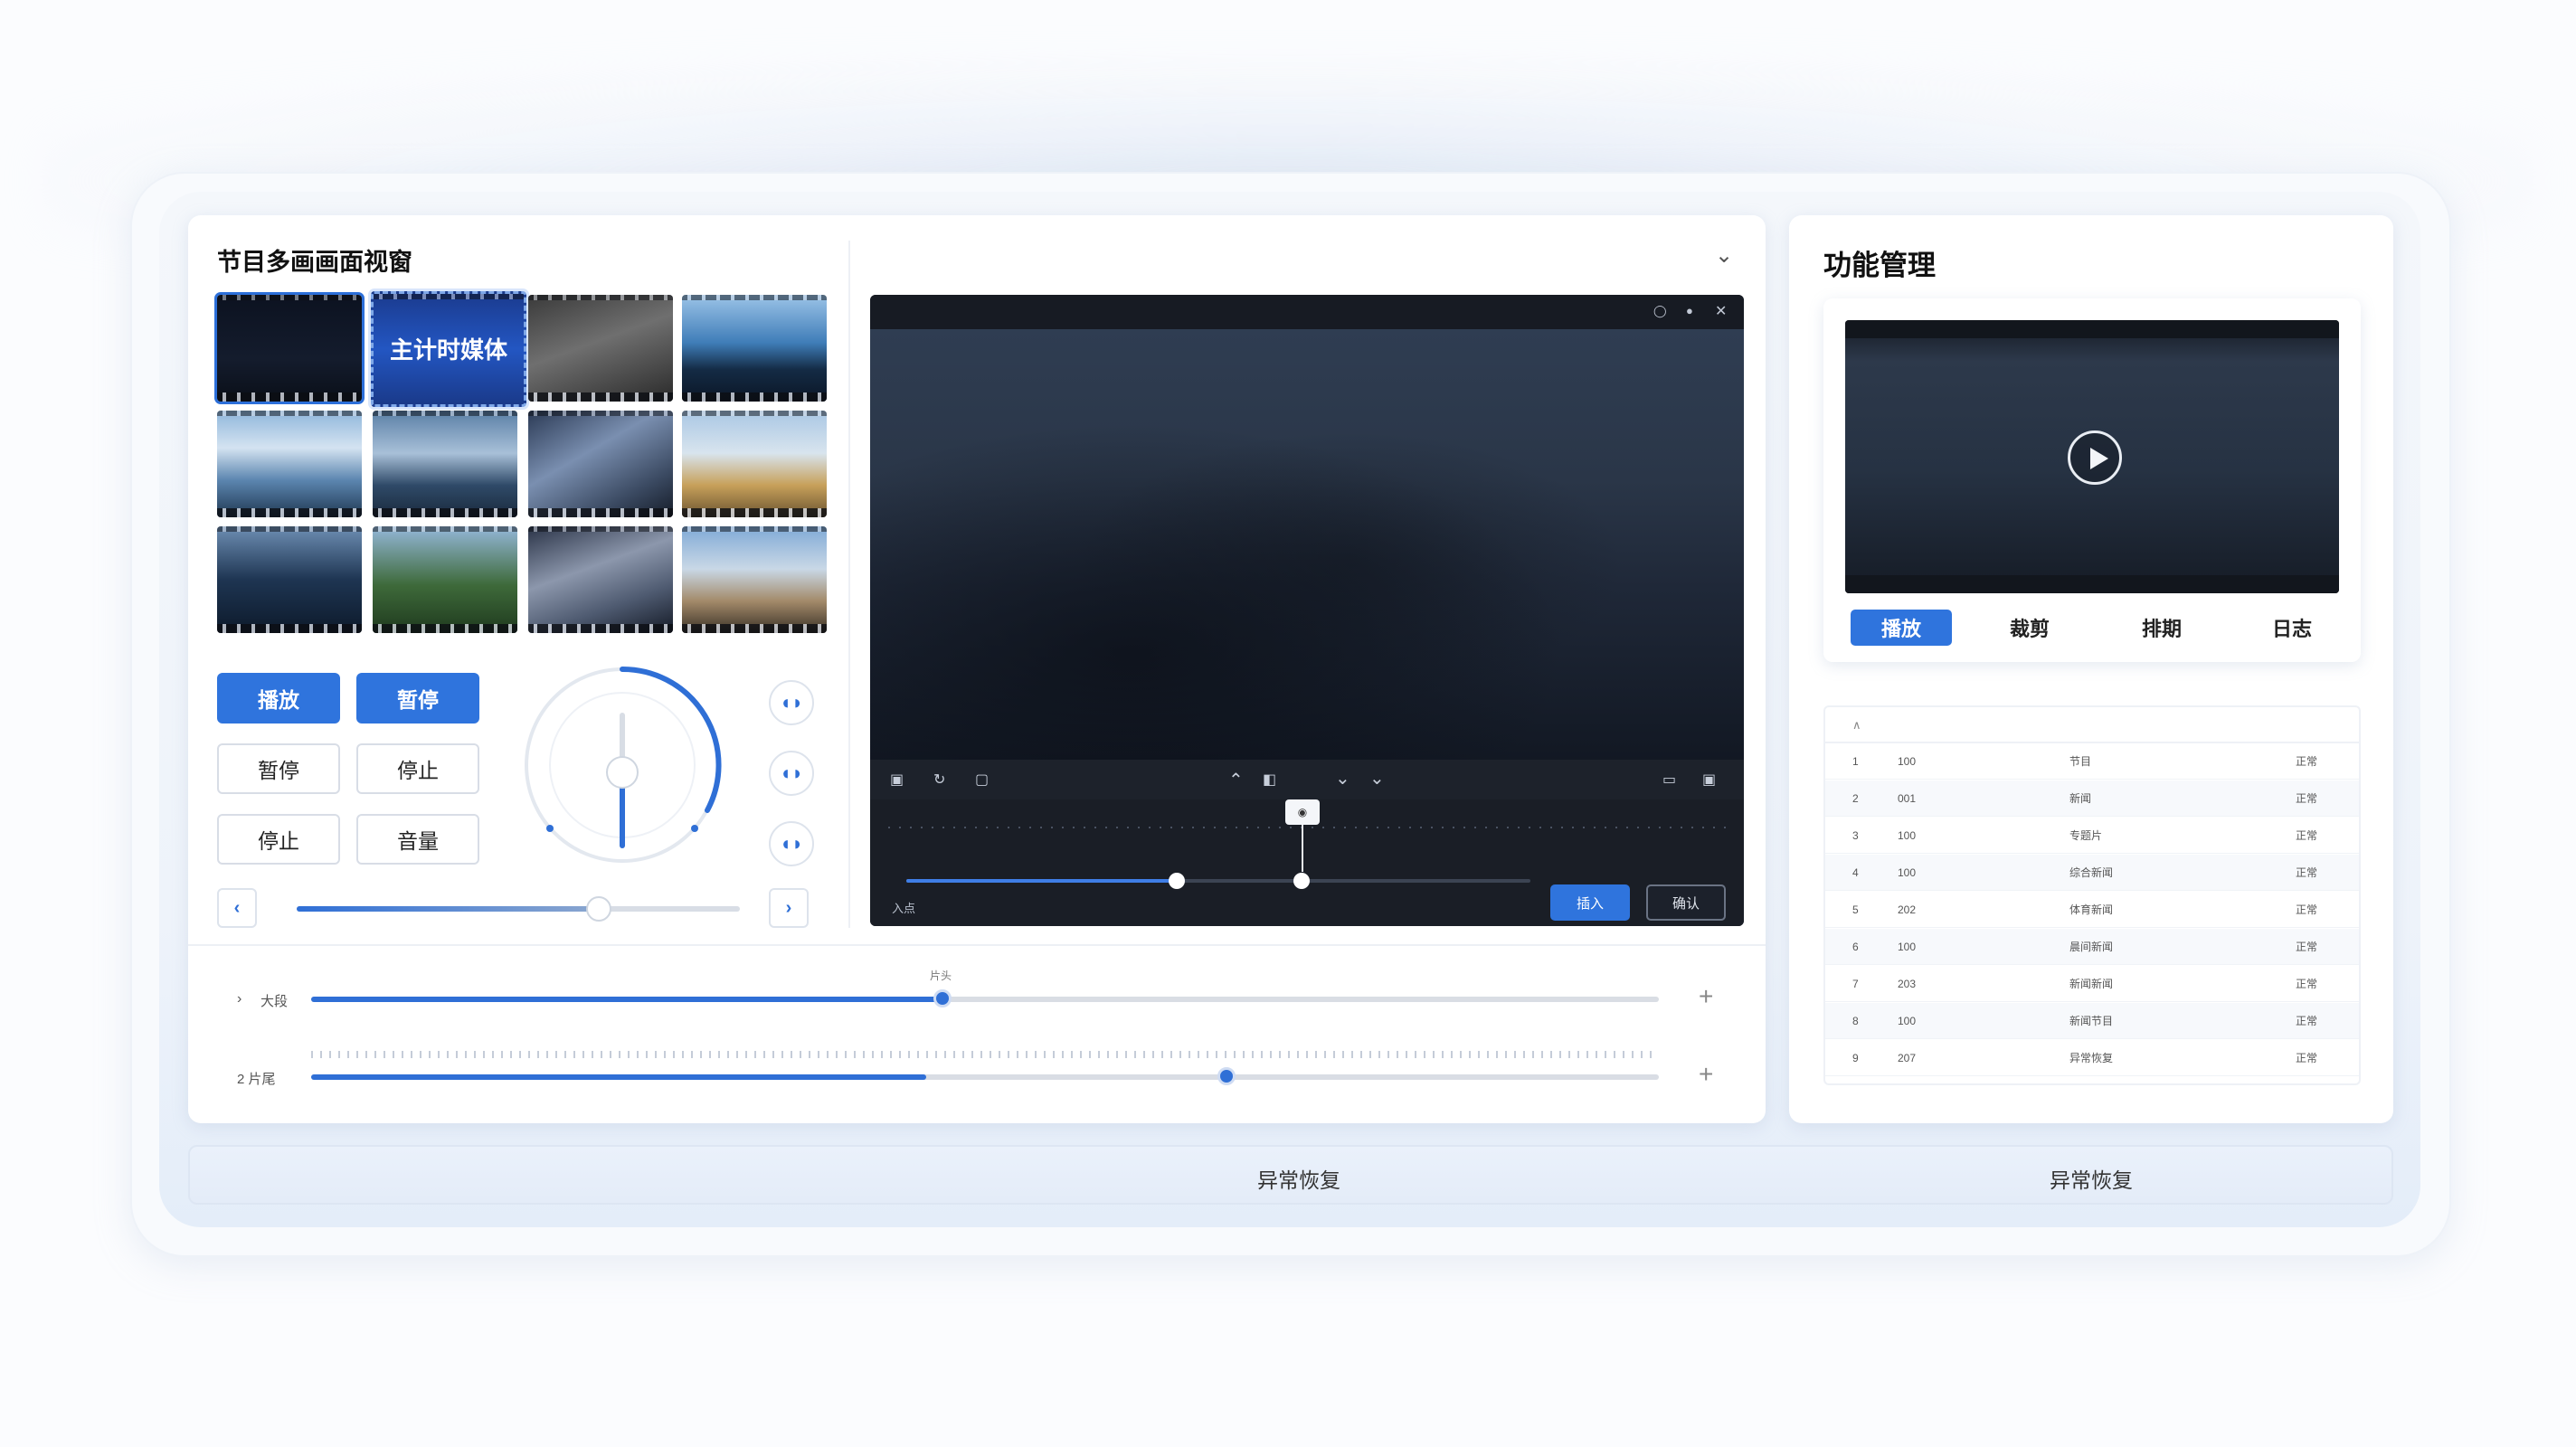 Image resolution: width=2576 pixels, height=1447 pixels. Describe the element at coordinates (1686, 902) in the screenshot. I see `confirm-button: 确认` at that location.